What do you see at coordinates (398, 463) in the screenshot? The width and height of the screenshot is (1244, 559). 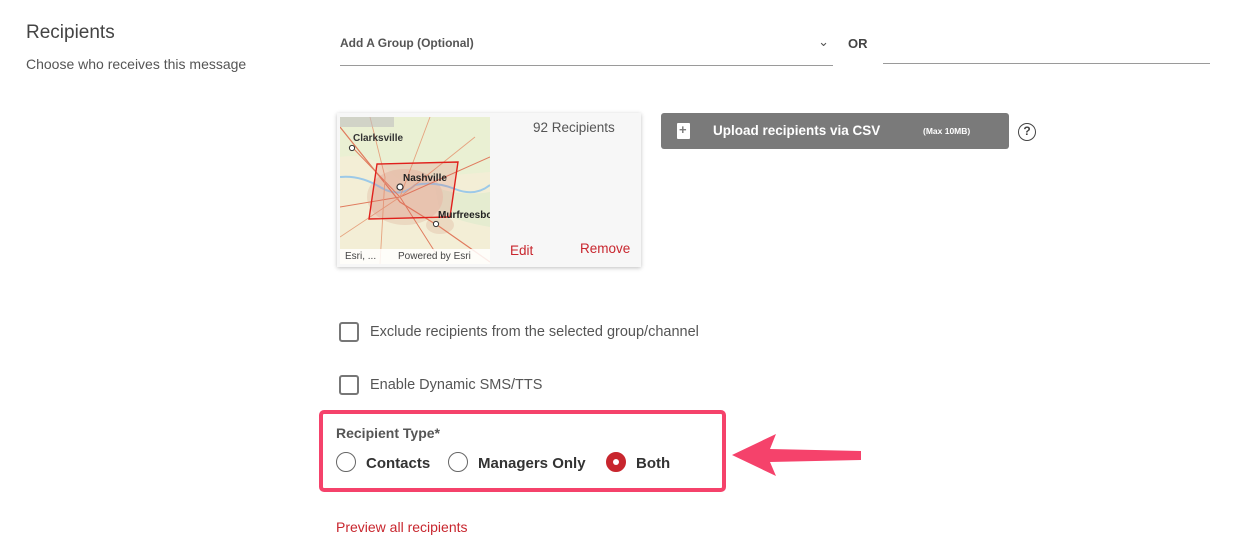 I see `radio-contacts-label: Contacts` at bounding box center [398, 463].